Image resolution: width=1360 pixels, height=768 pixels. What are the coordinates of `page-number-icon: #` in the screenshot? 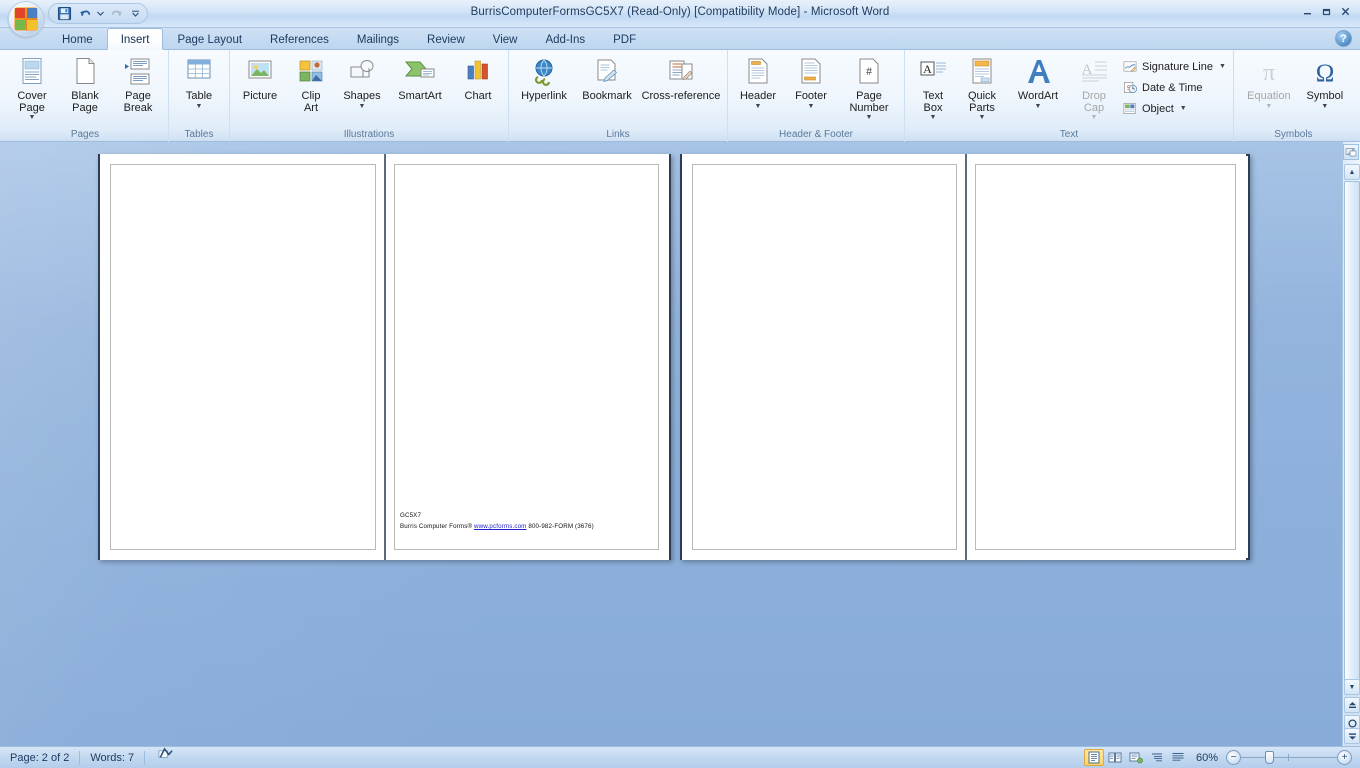 It's located at (869, 72).